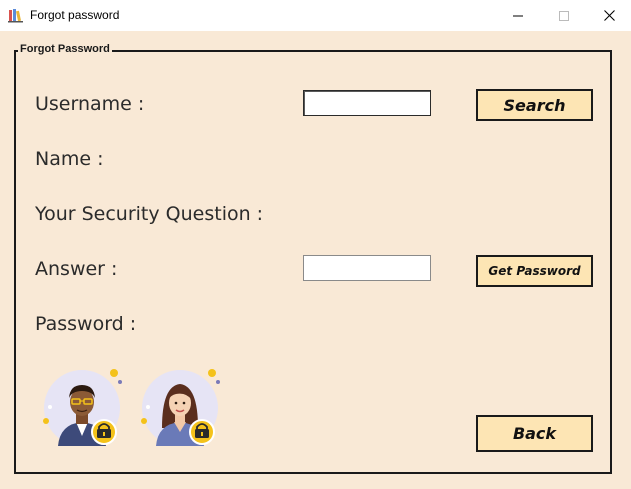 This screenshot has height=489, width=631. I want to click on maximize-button, so click(564, 15).